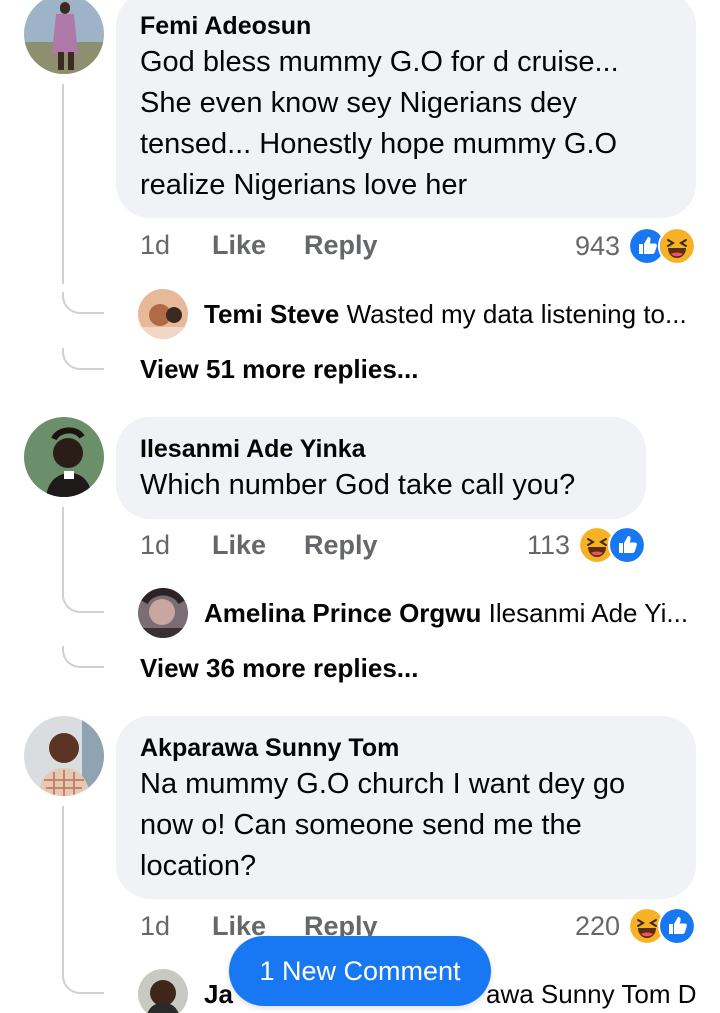 This screenshot has height=1013, width=720. I want to click on reaction-count: 943, so click(597, 245).